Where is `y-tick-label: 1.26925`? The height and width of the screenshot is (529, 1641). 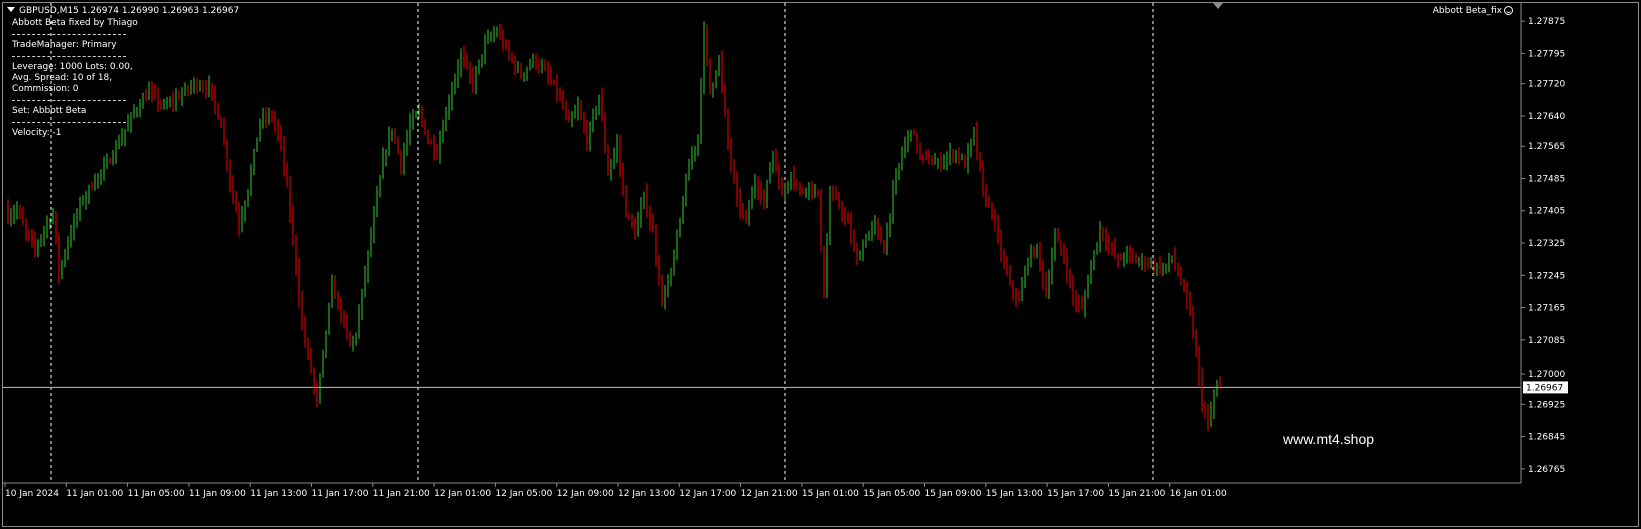
y-tick-label: 1.26925 is located at coordinates (1546, 405).